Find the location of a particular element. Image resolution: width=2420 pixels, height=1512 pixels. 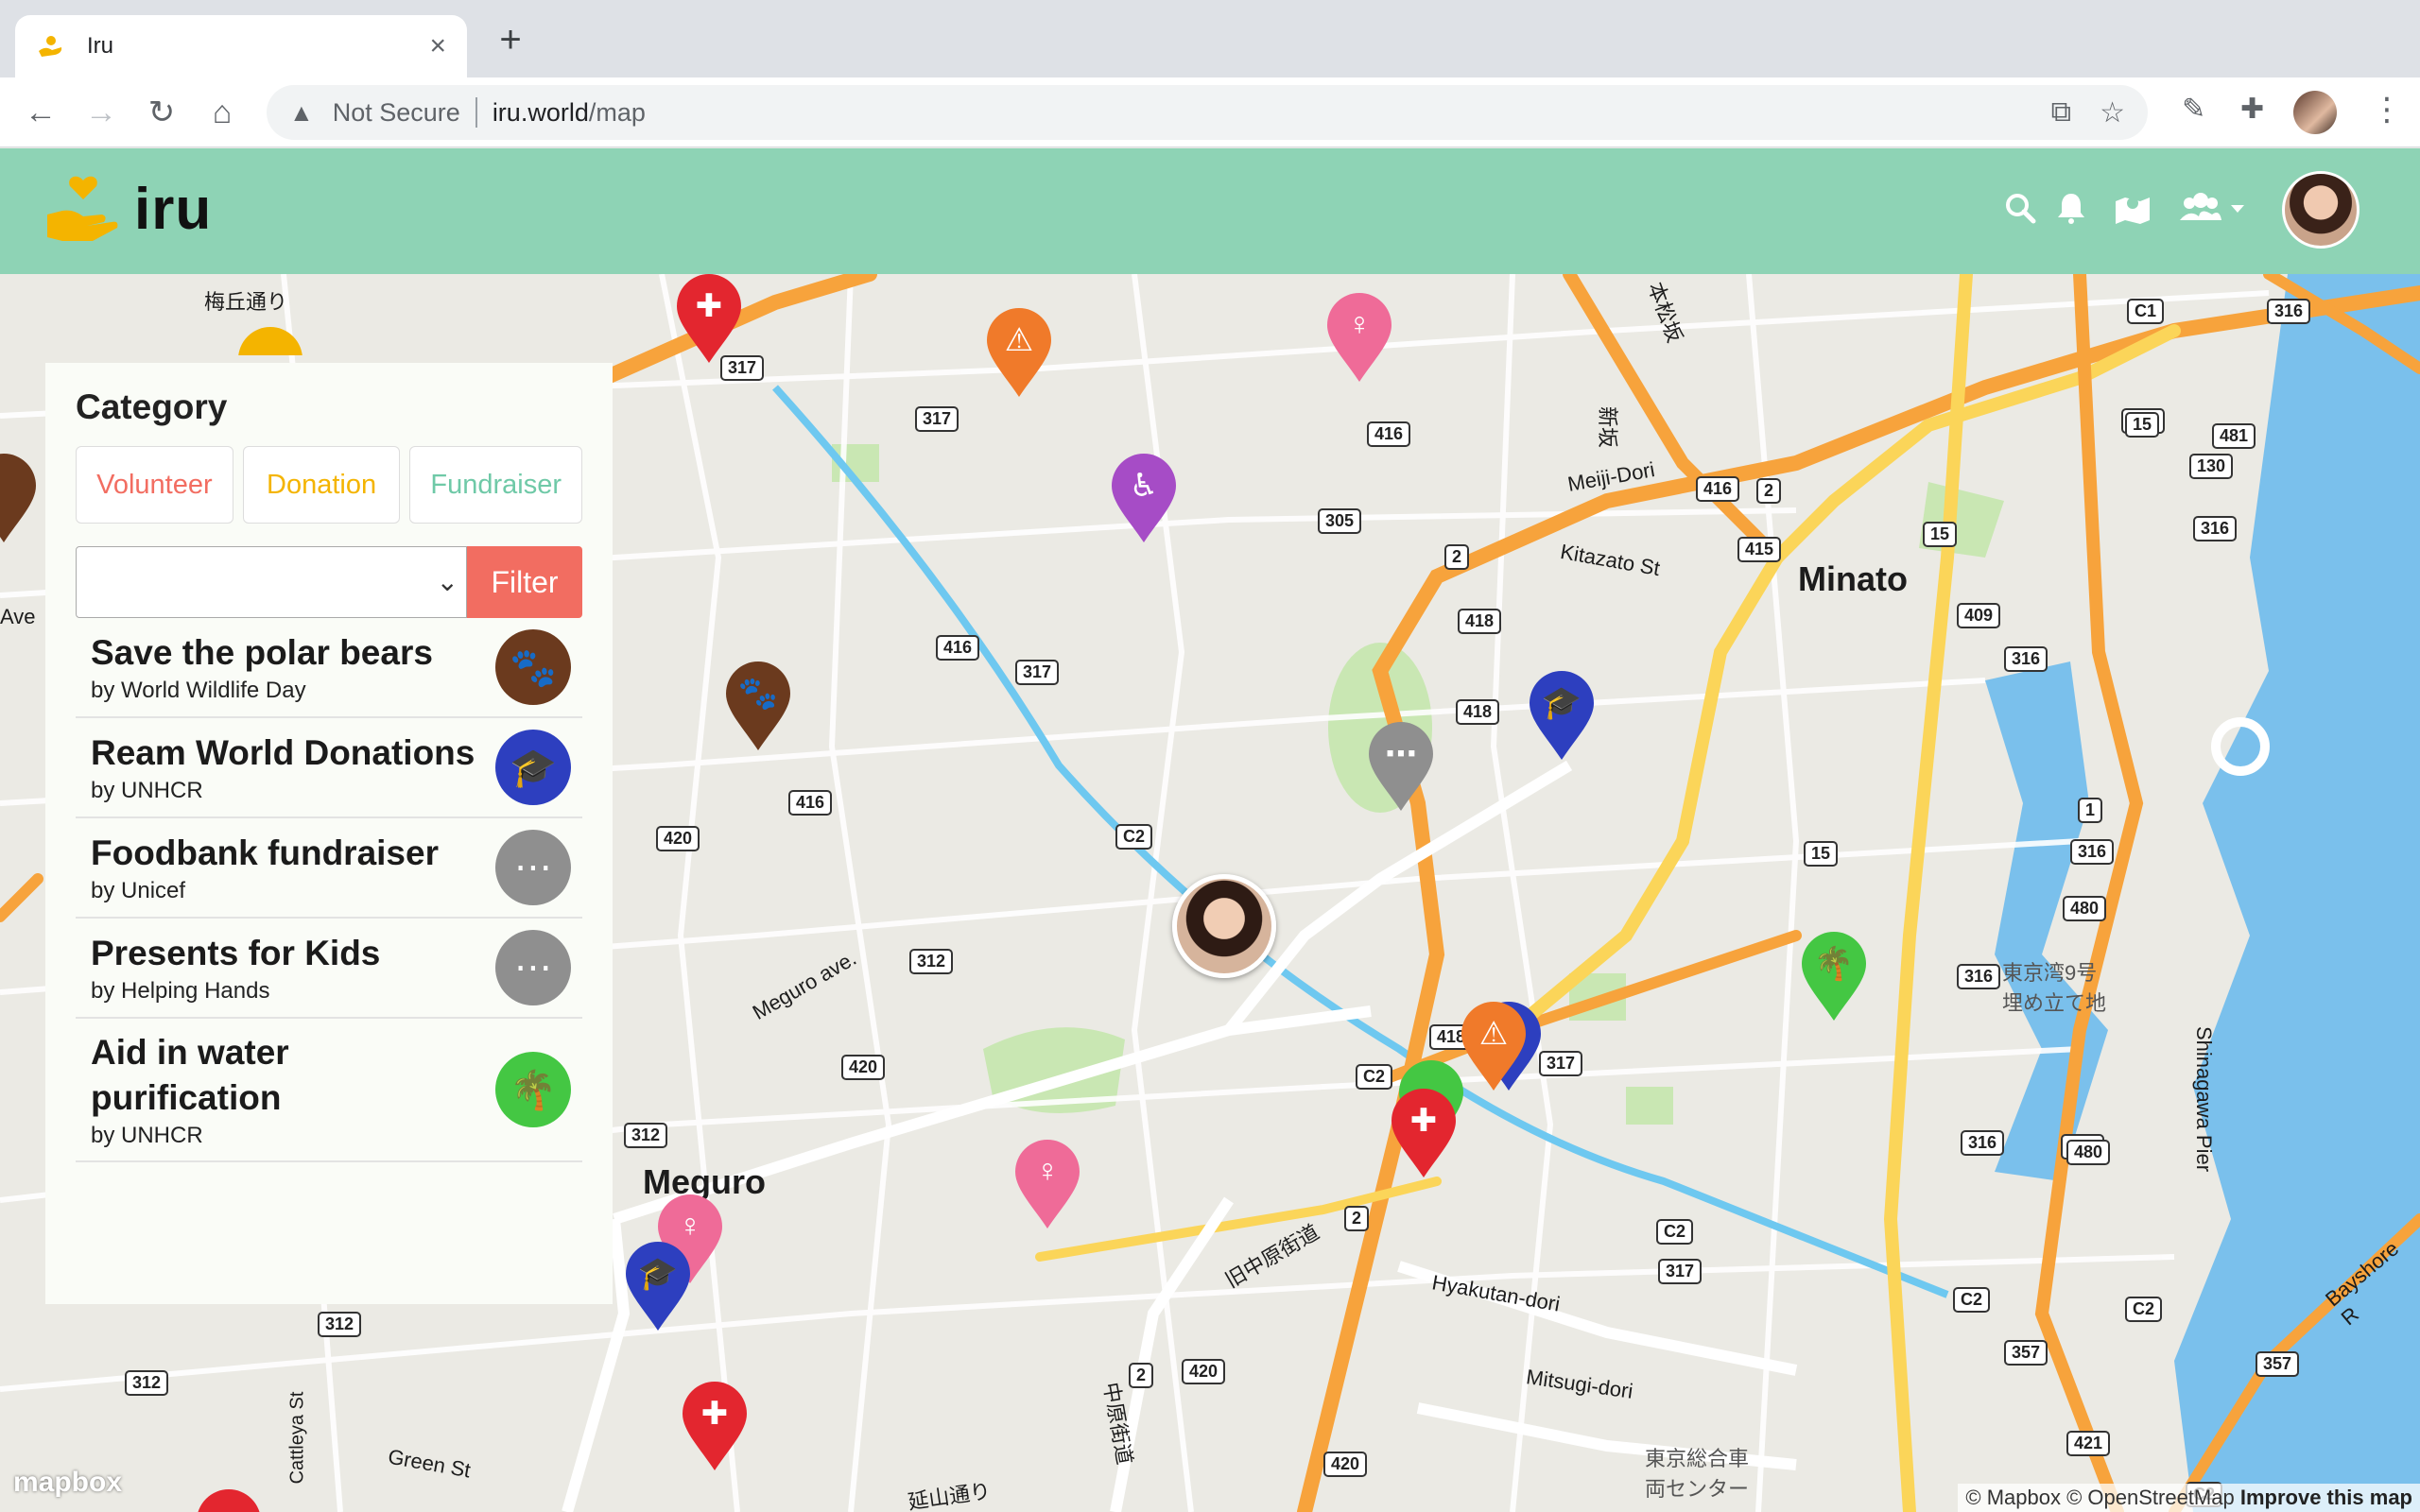

red-cross-icon: ✚ is located at coordinates (1423, 1121).